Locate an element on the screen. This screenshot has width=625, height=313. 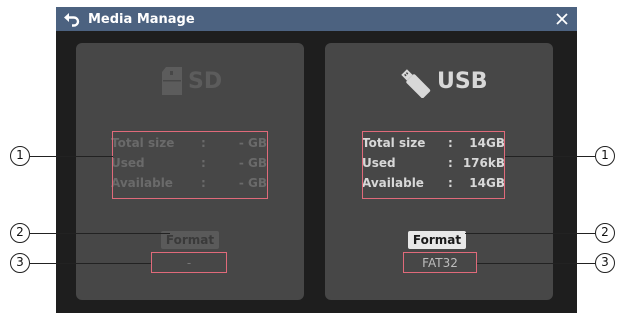
close-button is located at coordinates (562, 19).